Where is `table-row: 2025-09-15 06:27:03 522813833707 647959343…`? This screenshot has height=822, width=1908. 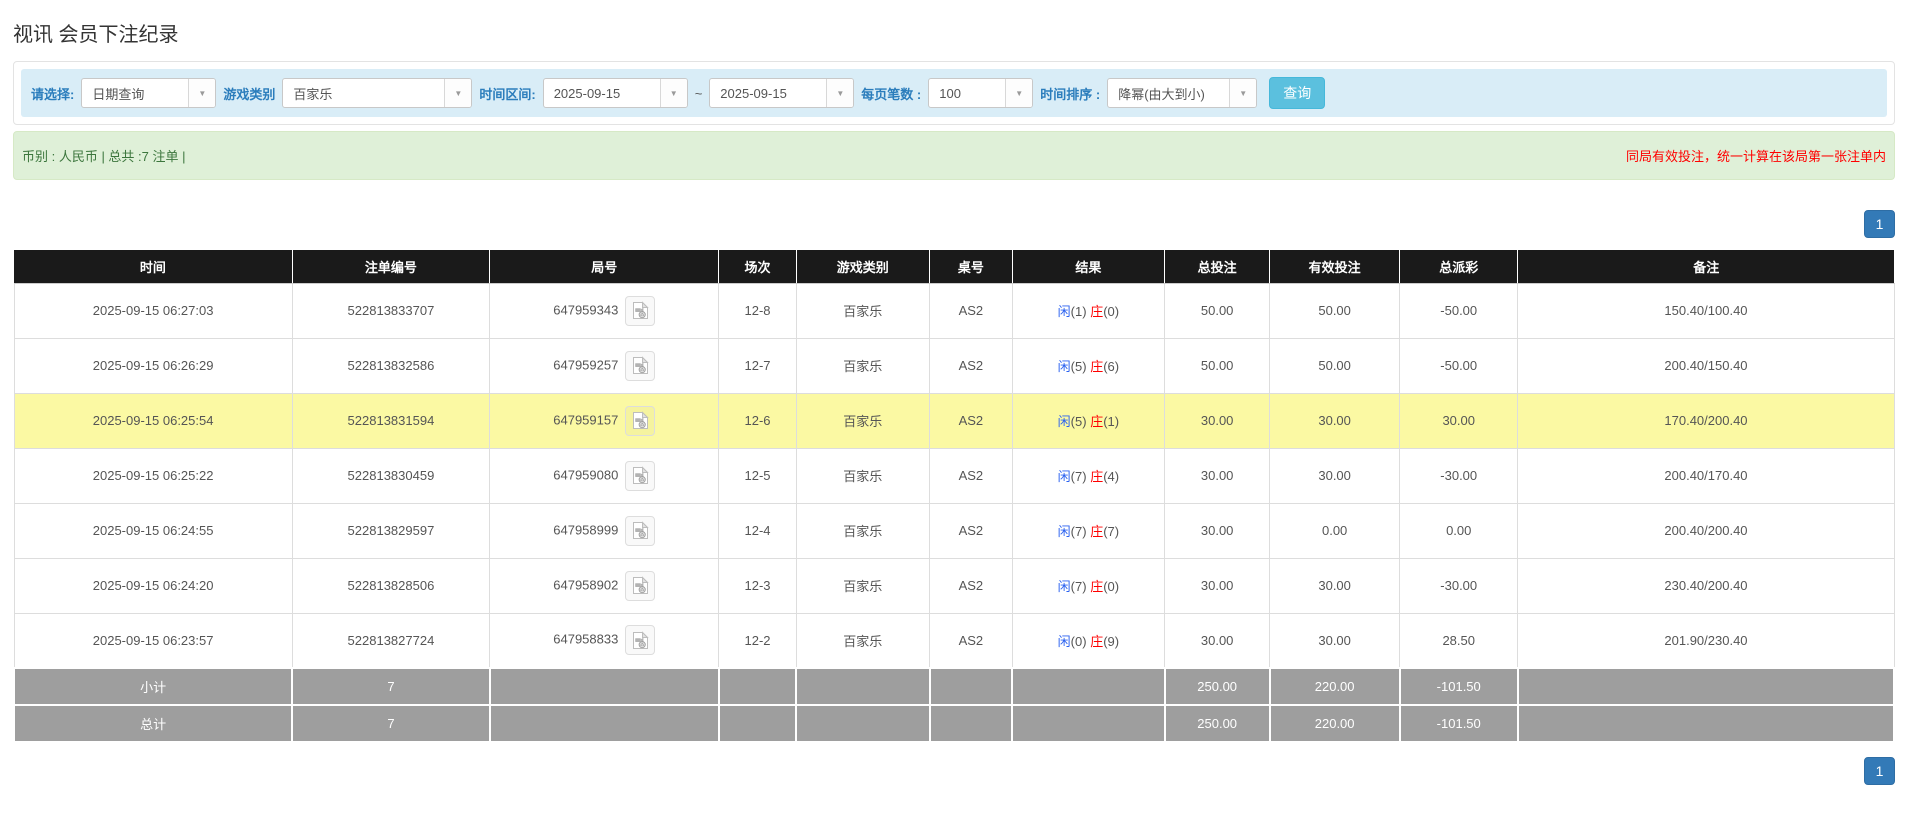
table-row: 2025-09-15 06:27:03 522813833707 647959343… is located at coordinates (954, 311).